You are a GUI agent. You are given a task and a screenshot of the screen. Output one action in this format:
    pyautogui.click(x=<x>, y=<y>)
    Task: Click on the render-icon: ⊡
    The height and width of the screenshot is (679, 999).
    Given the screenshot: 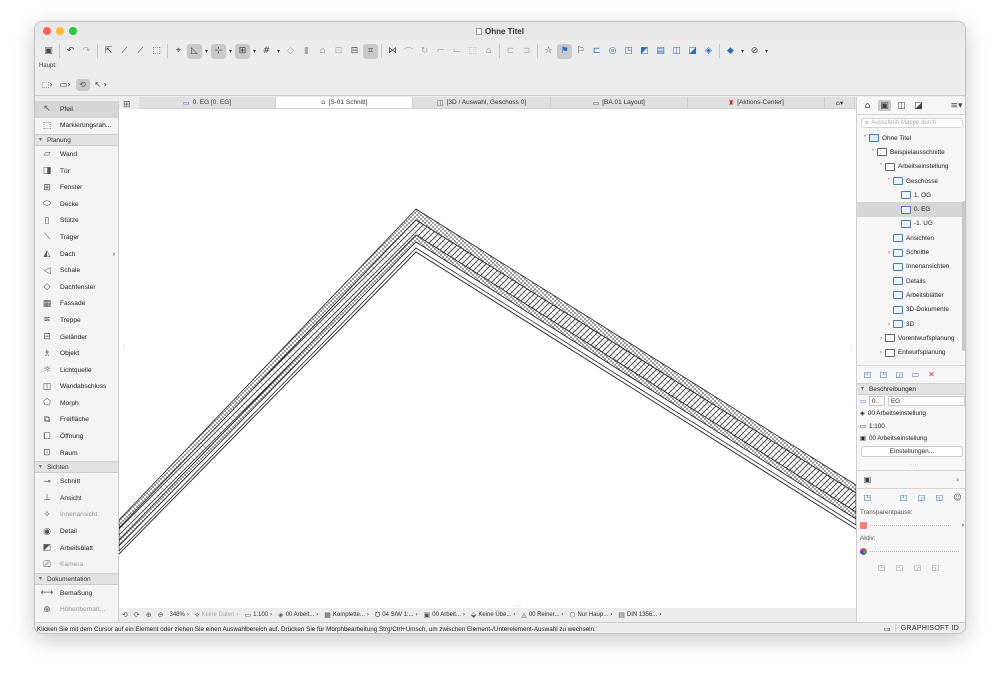 What is the action you would take?
    pyautogui.click(x=338, y=51)
    